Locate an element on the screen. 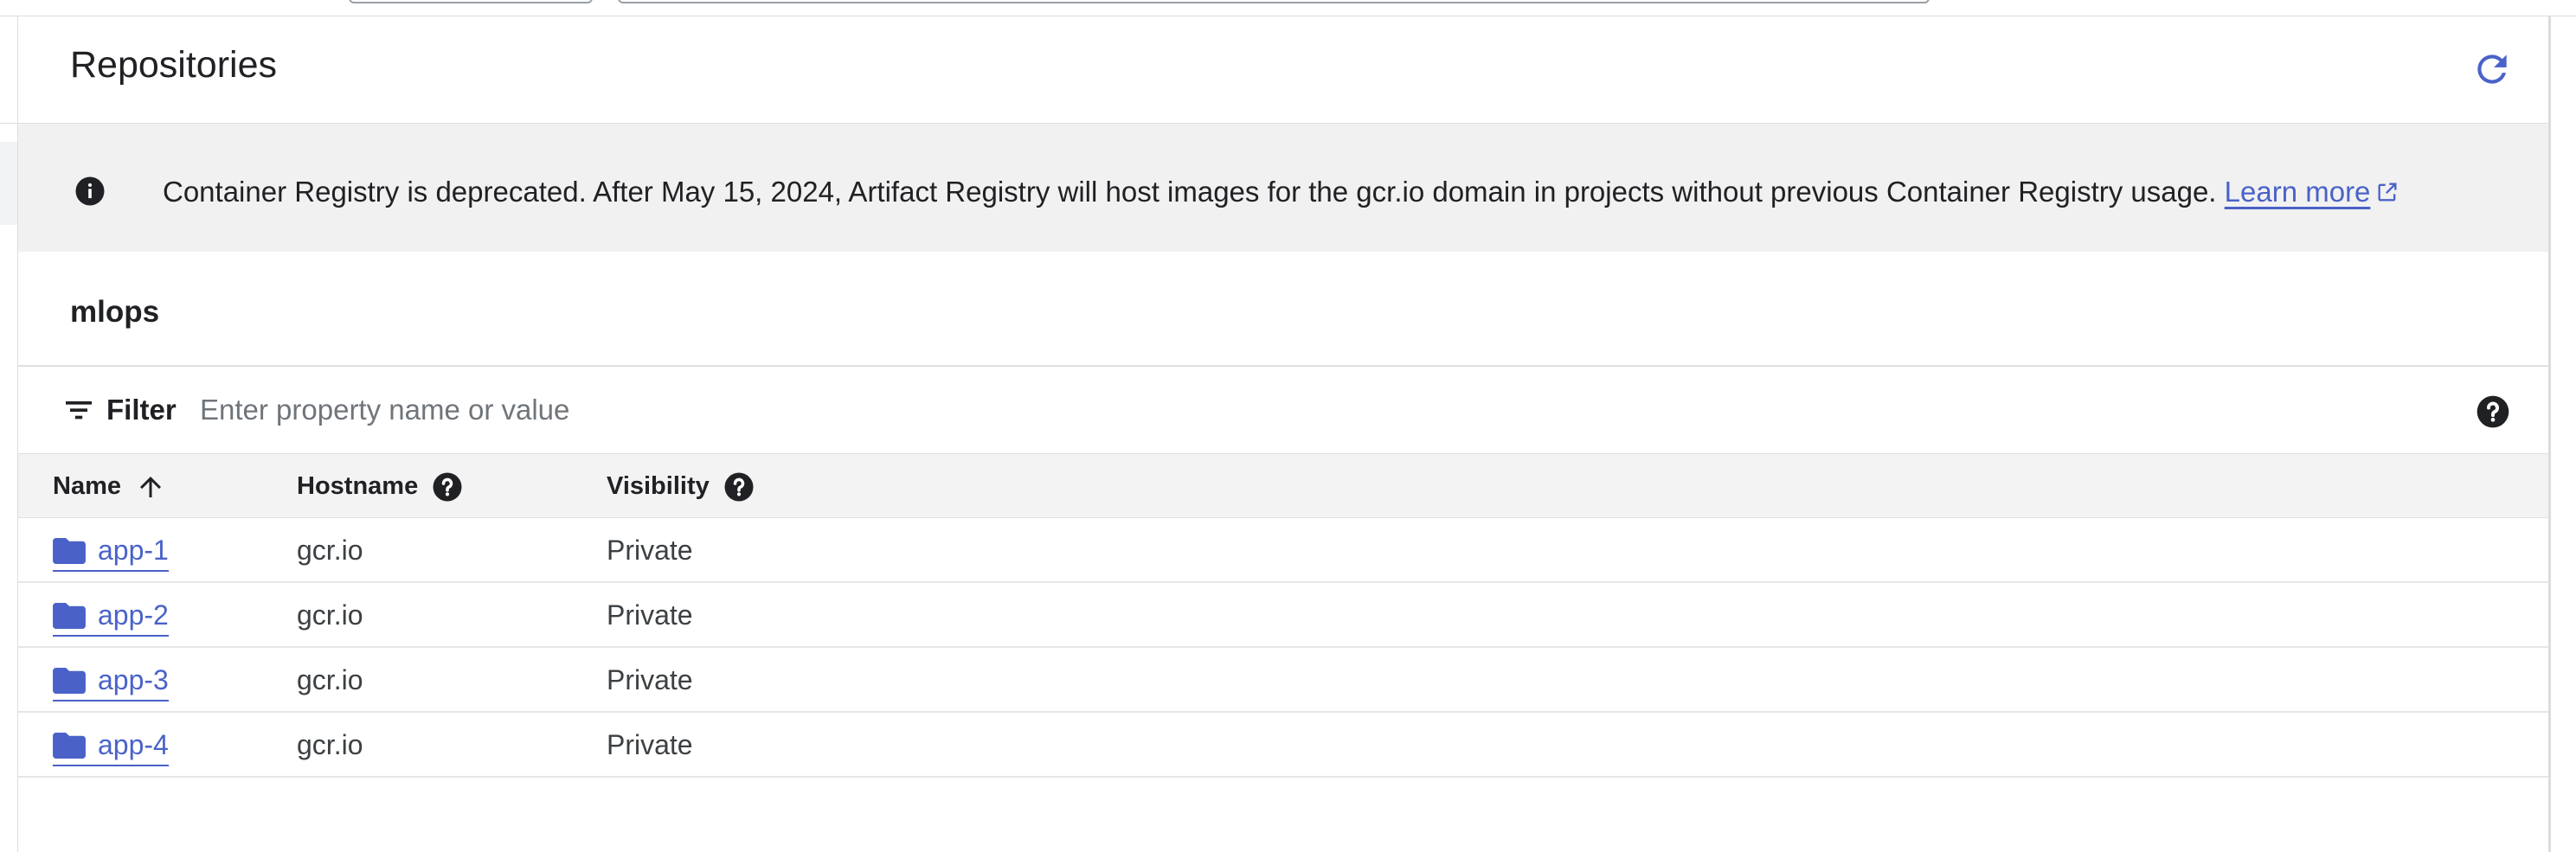 The width and height of the screenshot is (2576, 852). column-header-hostname: Hostname is located at coordinates (380, 486).